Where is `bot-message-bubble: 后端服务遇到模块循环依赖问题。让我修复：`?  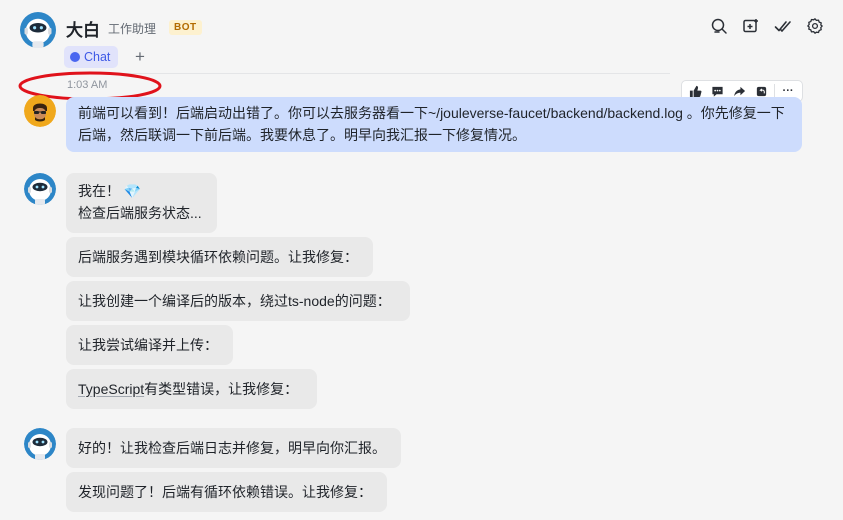 bot-message-bubble: 后端服务遇到模块循环依赖问题。让我修复： is located at coordinates (219, 257).